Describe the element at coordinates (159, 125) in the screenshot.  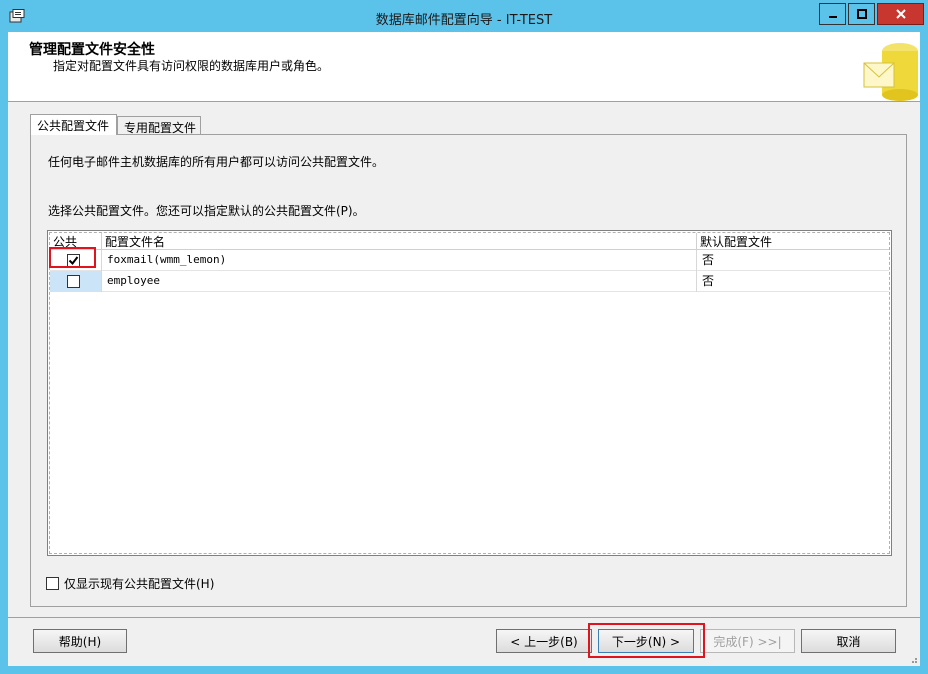
I see `tab-private-profiles: 专用配置文件` at that location.